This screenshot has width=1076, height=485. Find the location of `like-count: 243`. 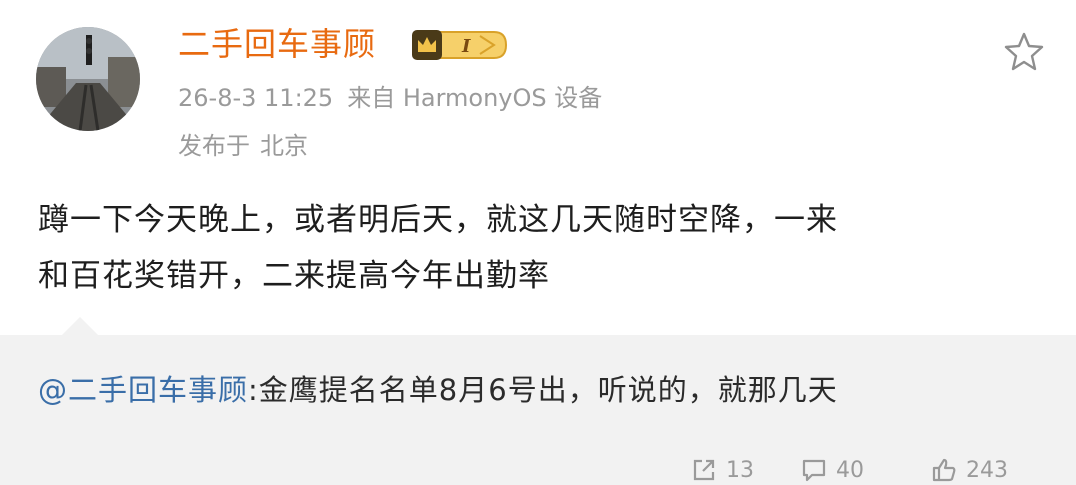

like-count: 243 is located at coordinates (987, 470).